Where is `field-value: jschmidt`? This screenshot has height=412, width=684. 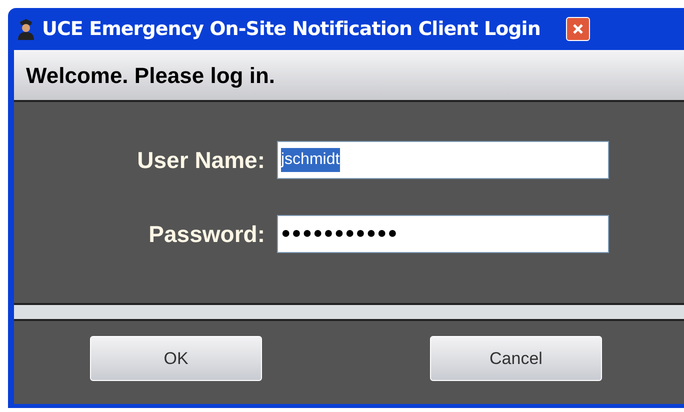 field-value: jschmidt is located at coordinates (310, 160).